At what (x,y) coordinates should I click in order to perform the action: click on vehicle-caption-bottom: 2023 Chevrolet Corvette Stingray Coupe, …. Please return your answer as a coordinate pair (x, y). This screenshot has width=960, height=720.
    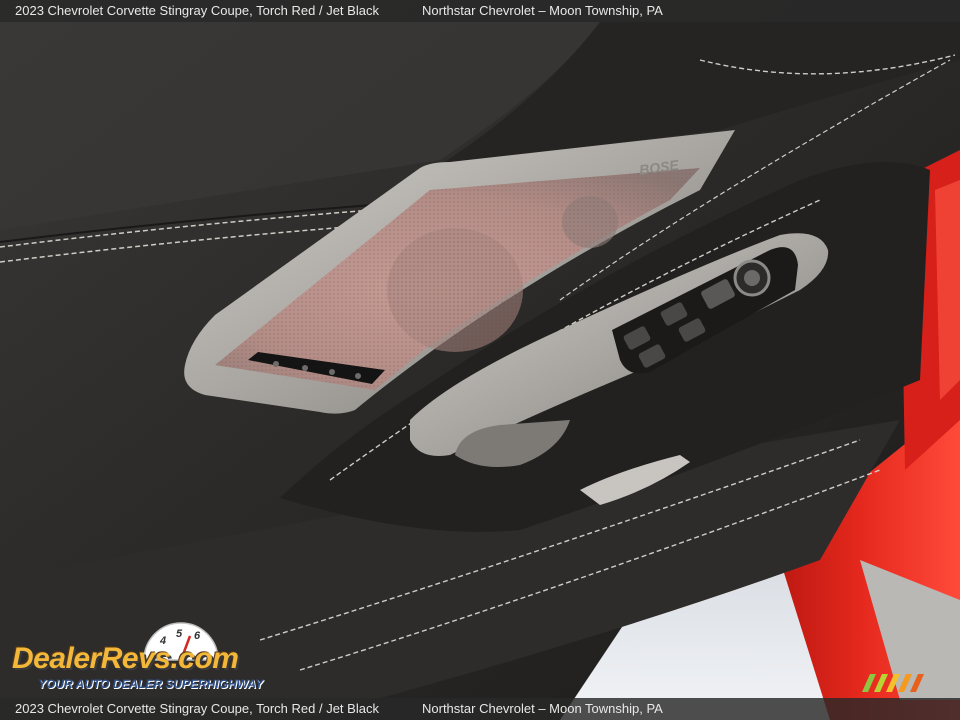
    Looking at the image, I should click on (197, 708).